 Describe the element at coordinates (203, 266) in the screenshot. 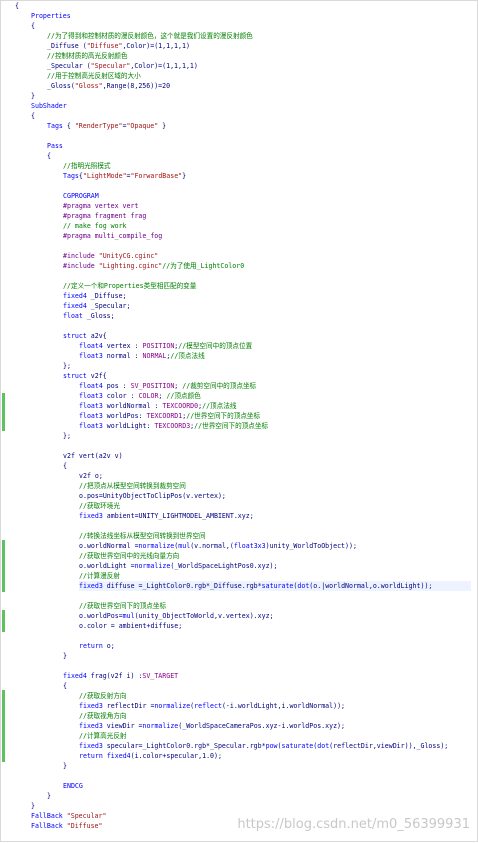

I see `code-token: //为了使用_LightColor0` at that location.